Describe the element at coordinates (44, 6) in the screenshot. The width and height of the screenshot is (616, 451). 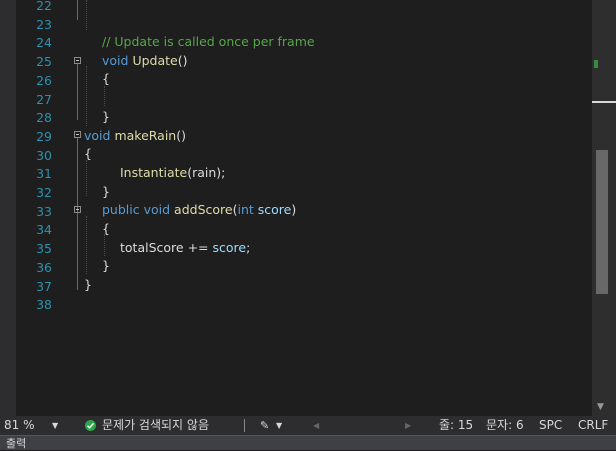
I see `line-number: 22` at that location.